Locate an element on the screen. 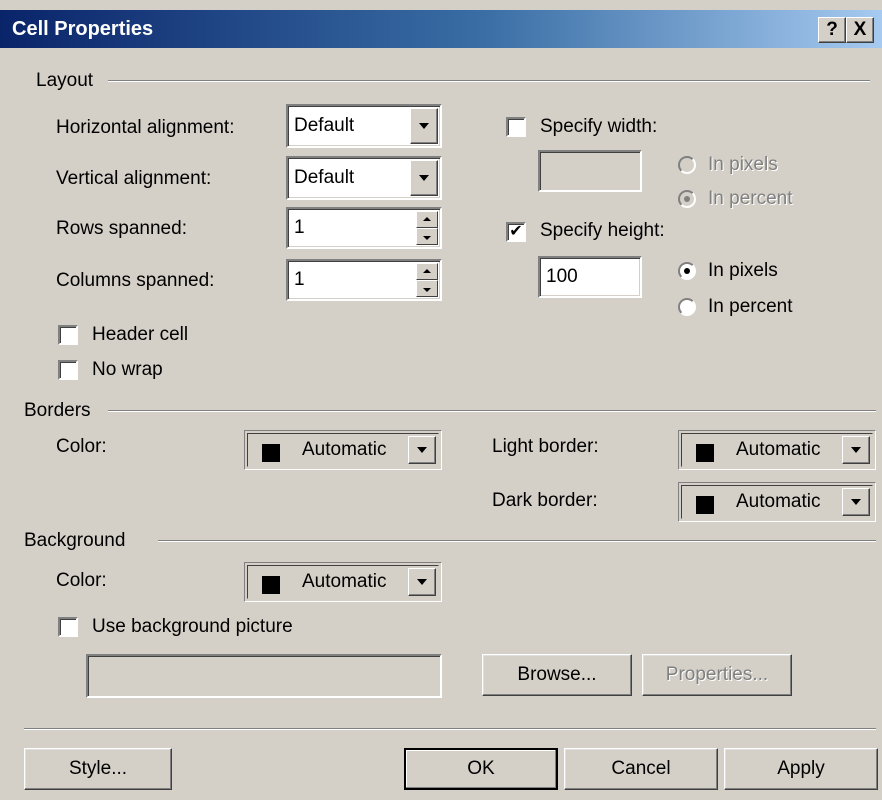 Image resolution: width=882 pixels, height=800 pixels. title-bar: Cell Properties ? X is located at coordinates (441, 29).